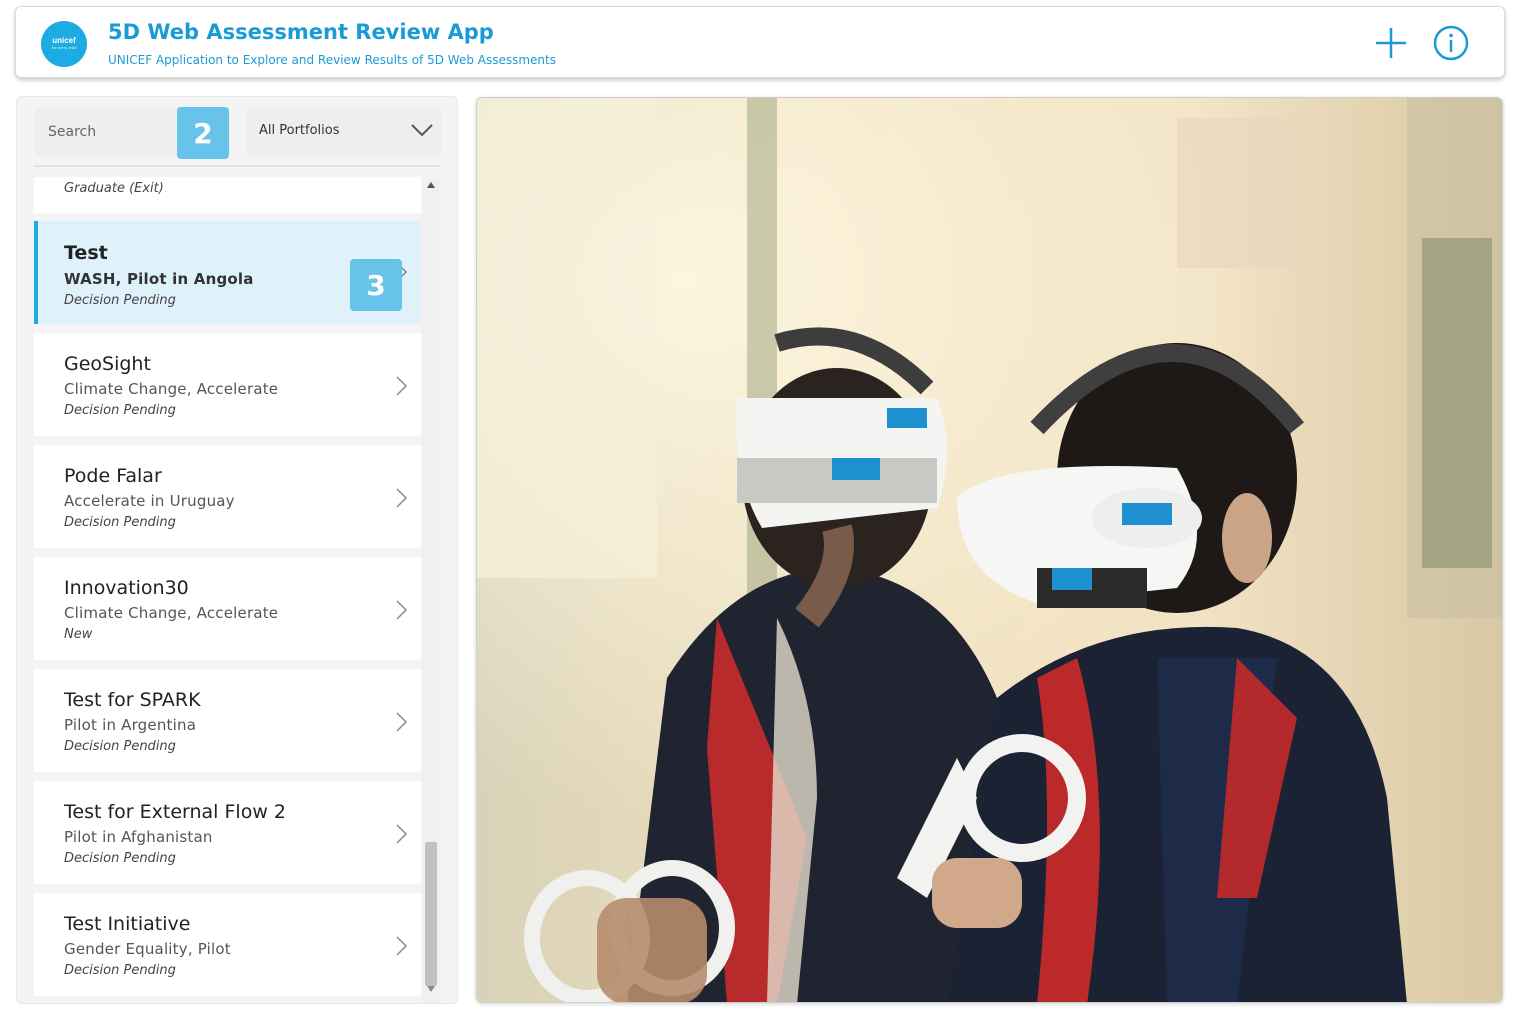 This screenshot has height=1010, width=1526. I want to click on unicef-logo: unicef for every child, so click(64, 44).